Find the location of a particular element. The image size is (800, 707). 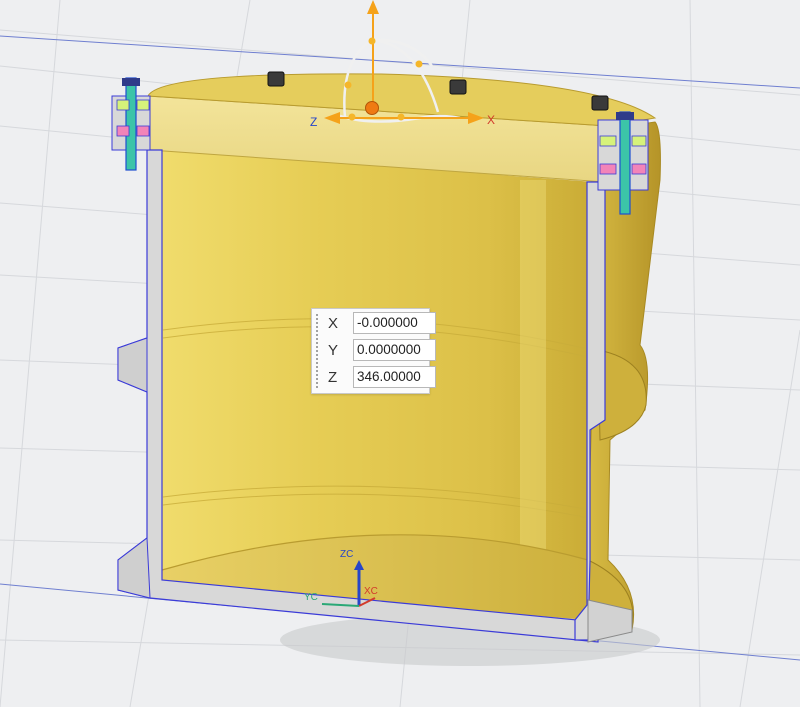

coord-row-x: X -0.000000 is located at coordinates (379, 324).